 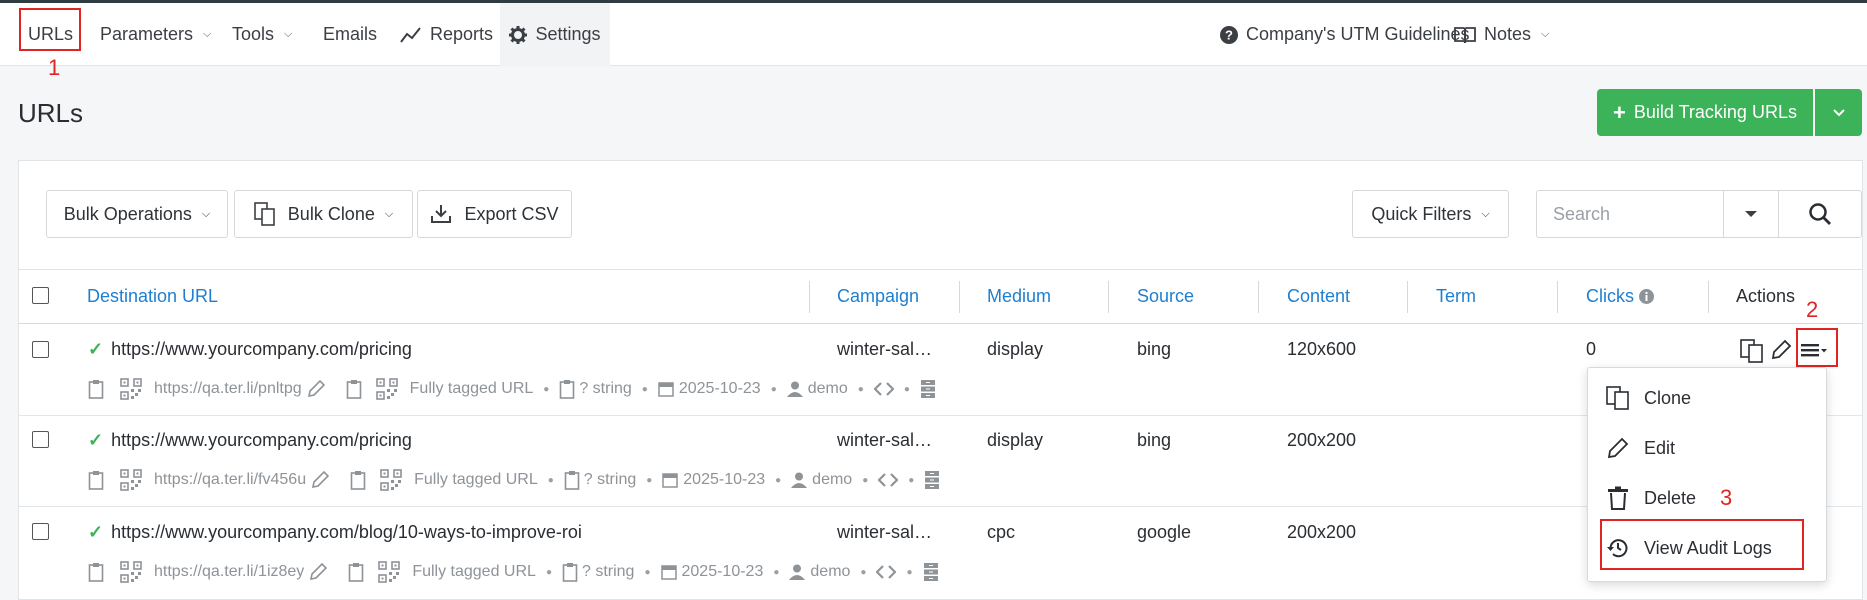 I want to click on value-type: ? string, so click(x=608, y=571).